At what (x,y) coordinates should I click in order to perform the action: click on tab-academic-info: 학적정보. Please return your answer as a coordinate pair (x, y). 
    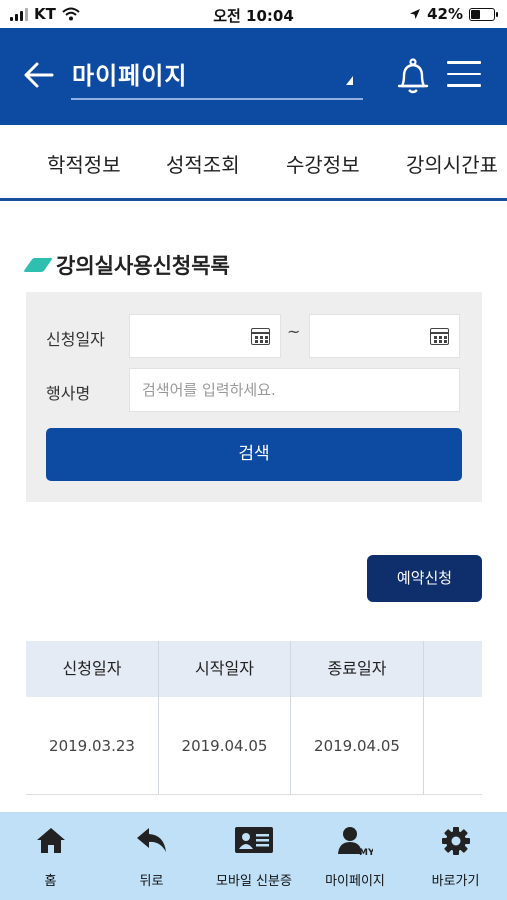
    Looking at the image, I should click on (84, 163).